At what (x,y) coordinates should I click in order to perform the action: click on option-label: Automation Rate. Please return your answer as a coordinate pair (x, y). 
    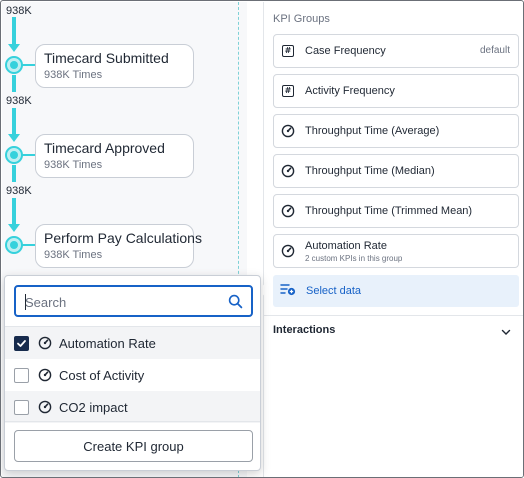
    Looking at the image, I should click on (107, 343).